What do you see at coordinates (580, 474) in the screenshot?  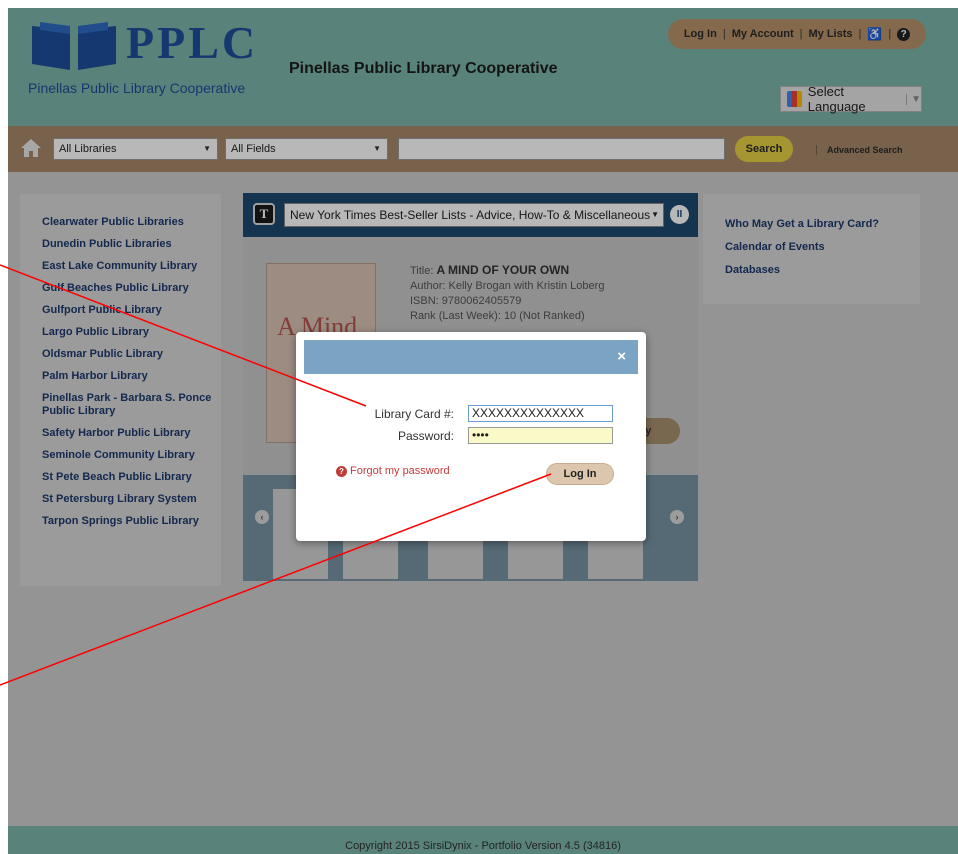 I see `login-button: Log In` at bounding box center [580, 474].